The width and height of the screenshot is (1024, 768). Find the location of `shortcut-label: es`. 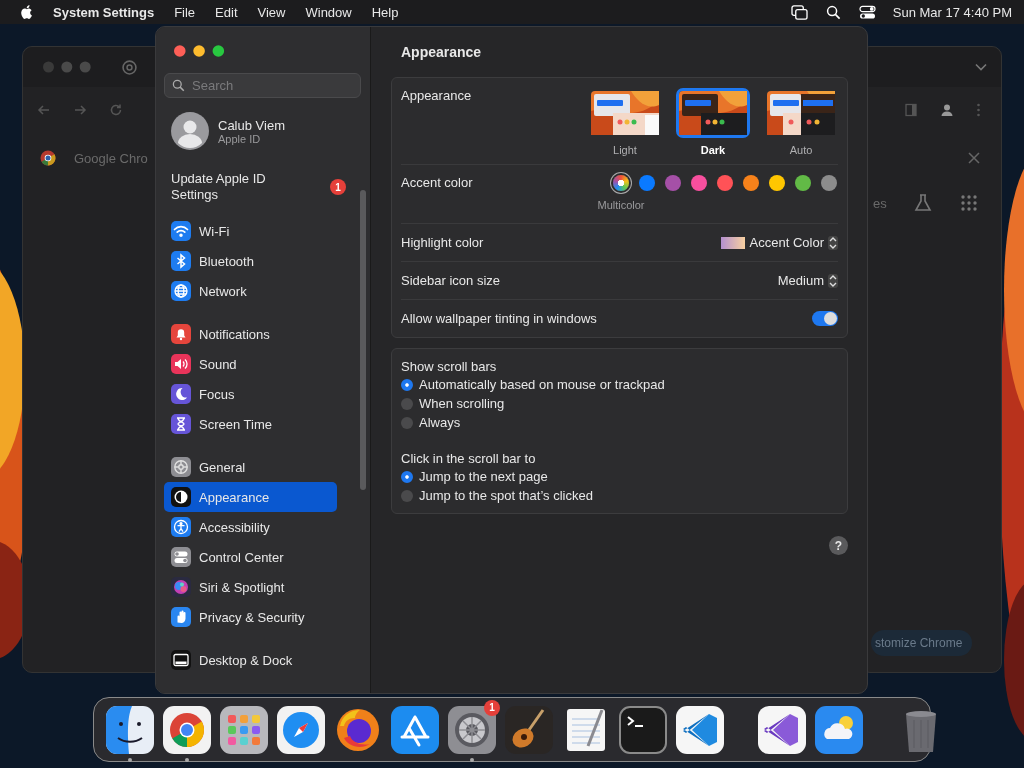

shortcut-label: es is located at coordinates (880, 203).